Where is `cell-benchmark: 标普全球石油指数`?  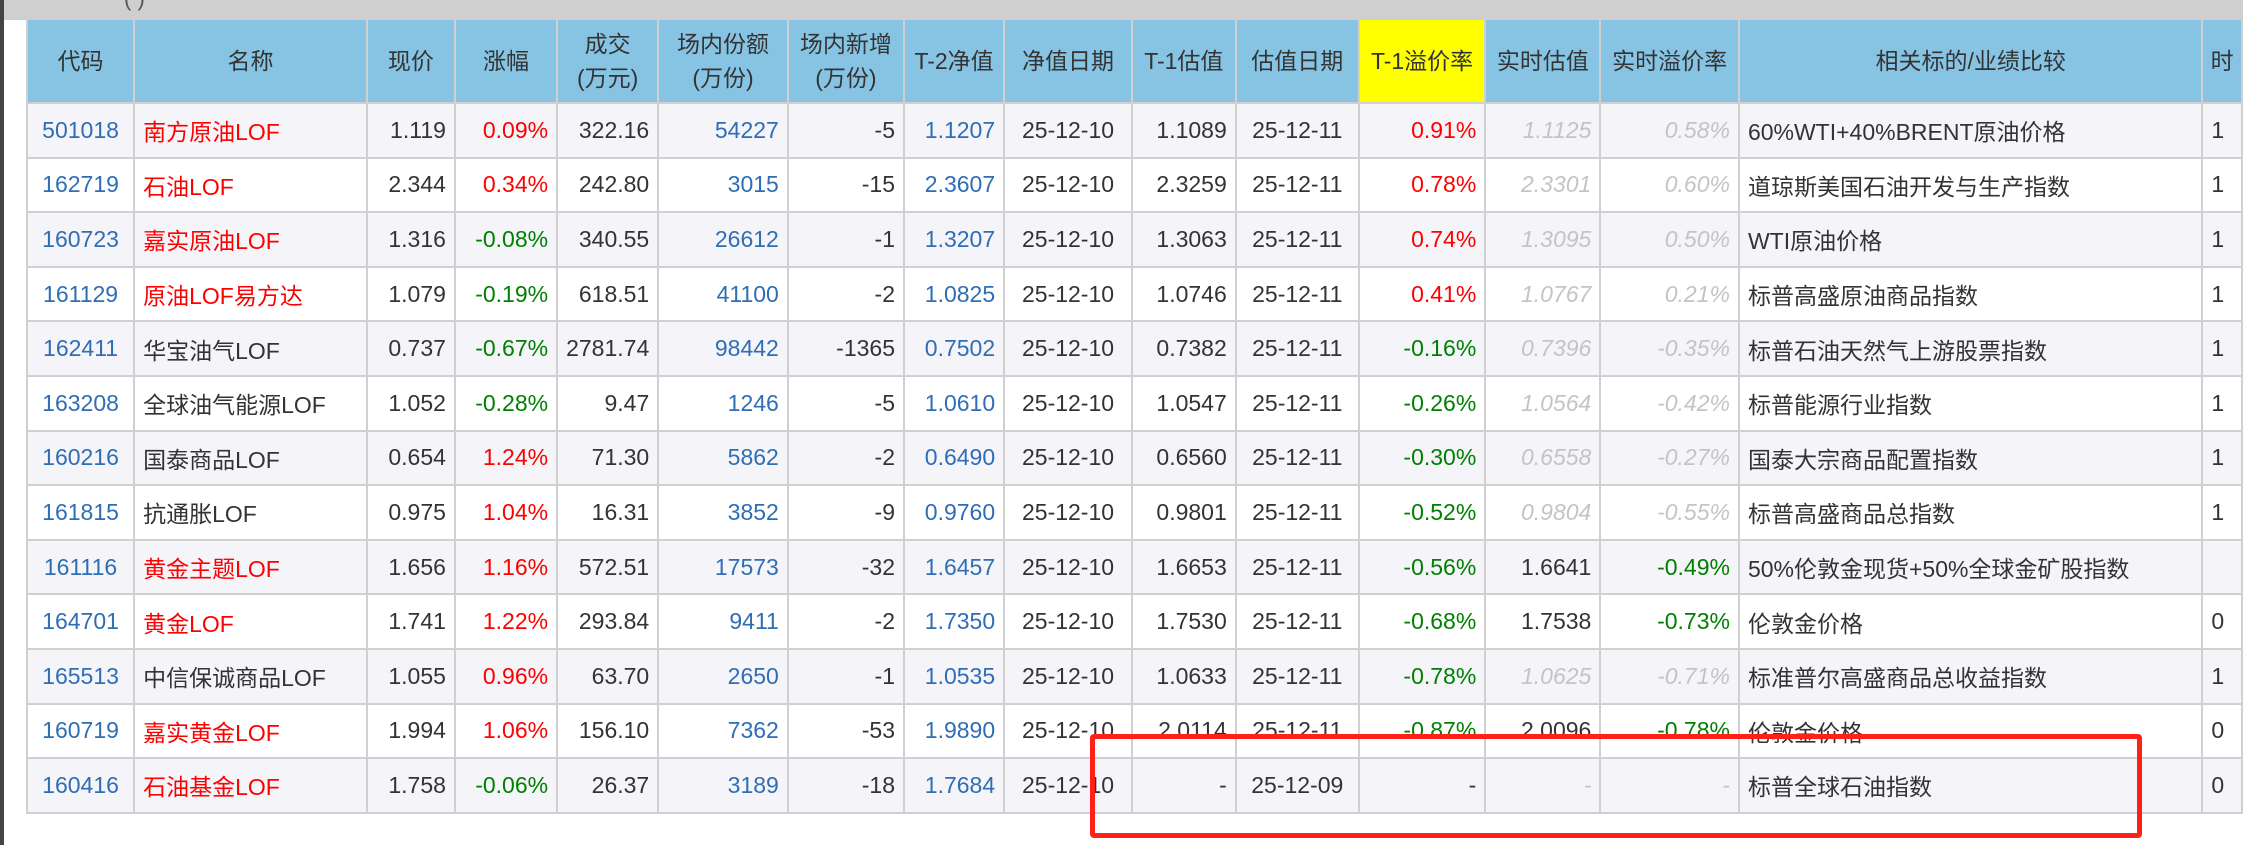 cell-benchmark: 标普全球石油指数 is located at coordinates (1970, 785).